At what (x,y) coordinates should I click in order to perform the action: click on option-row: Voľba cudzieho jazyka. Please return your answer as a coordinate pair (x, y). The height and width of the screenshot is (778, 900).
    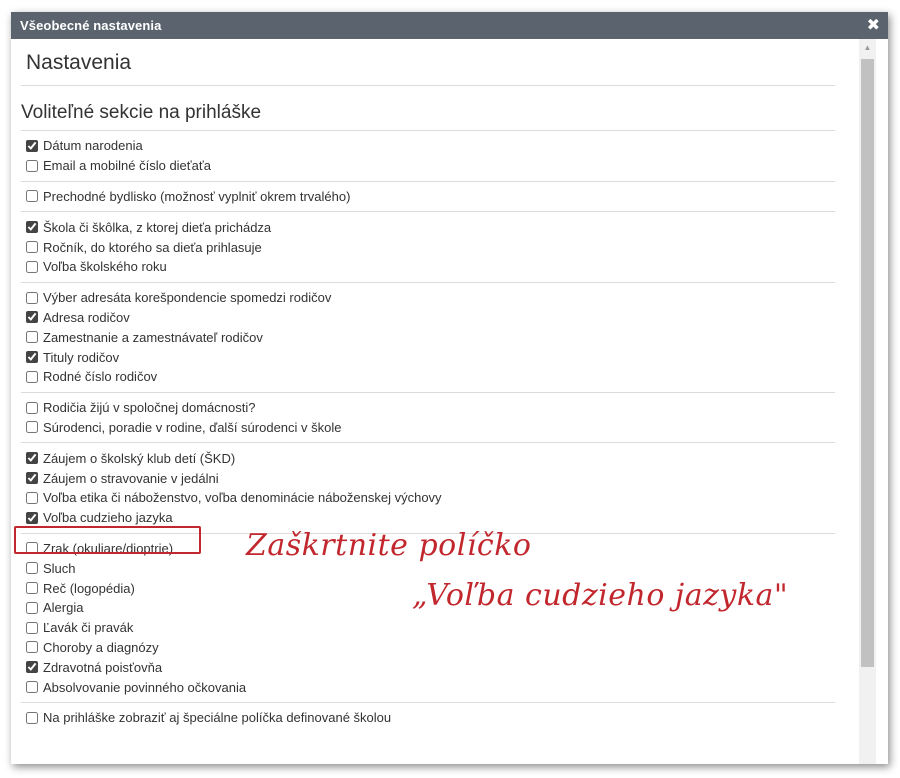
    Looking at the image, I should click on (430, 518).